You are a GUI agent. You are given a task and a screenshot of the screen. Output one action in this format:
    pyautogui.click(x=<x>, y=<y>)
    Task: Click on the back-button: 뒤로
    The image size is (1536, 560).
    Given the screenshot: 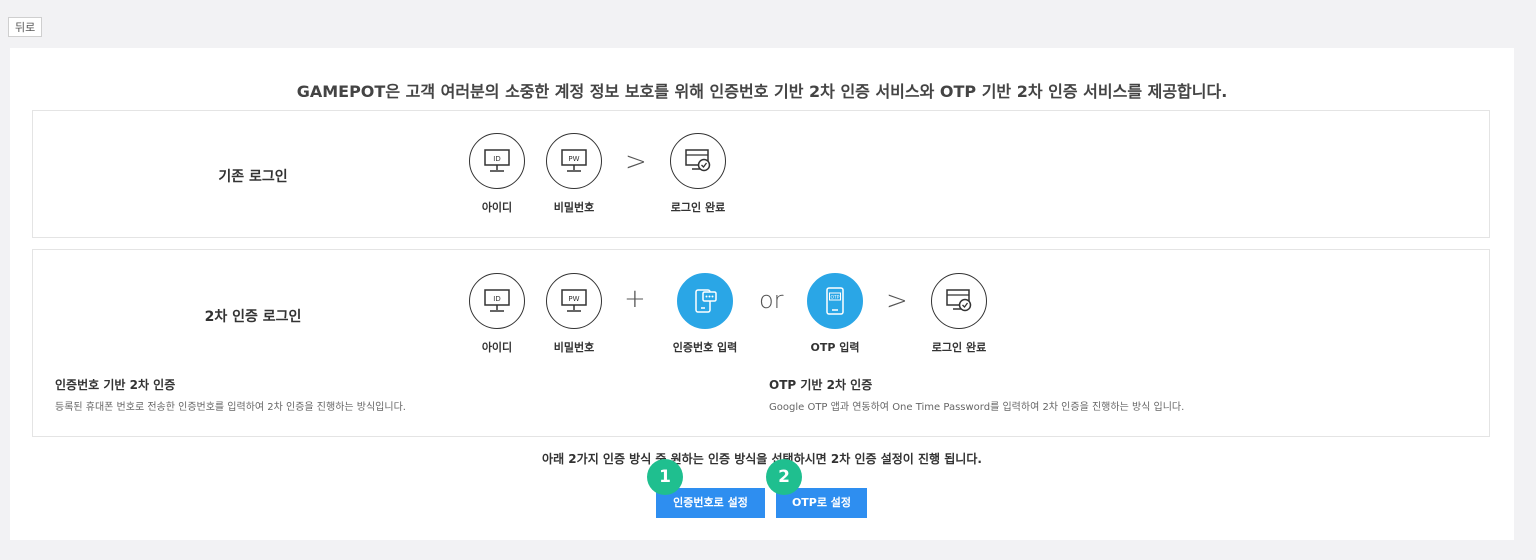 What is the action you would take?
    pyautogui.click(x=25, y=27)
    